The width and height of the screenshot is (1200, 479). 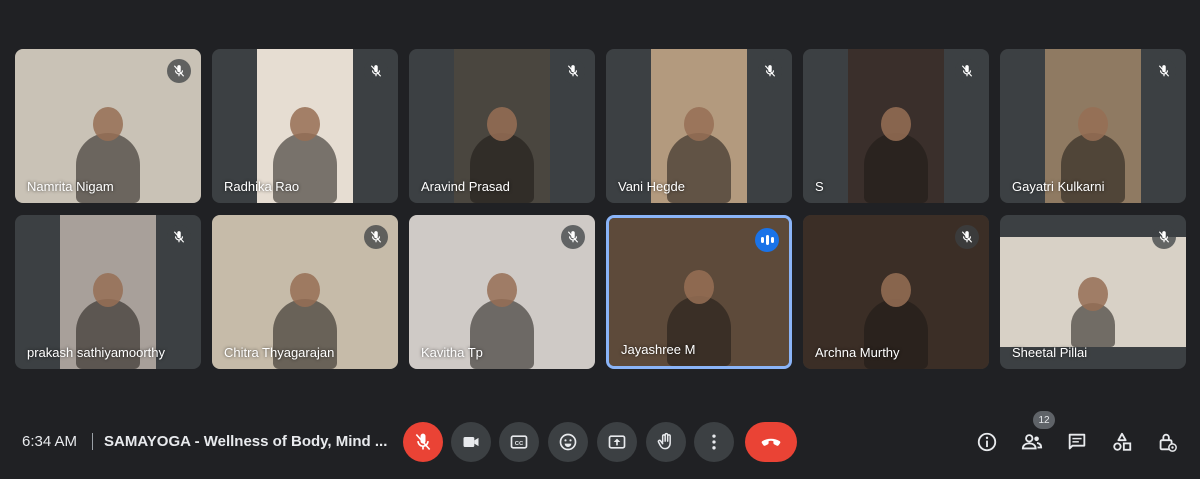 What do you see at coordinates (305, 292) in the screenshot?
I see `participant-tile: Chitra Thyagarajan` at bounding box center [305, 292].